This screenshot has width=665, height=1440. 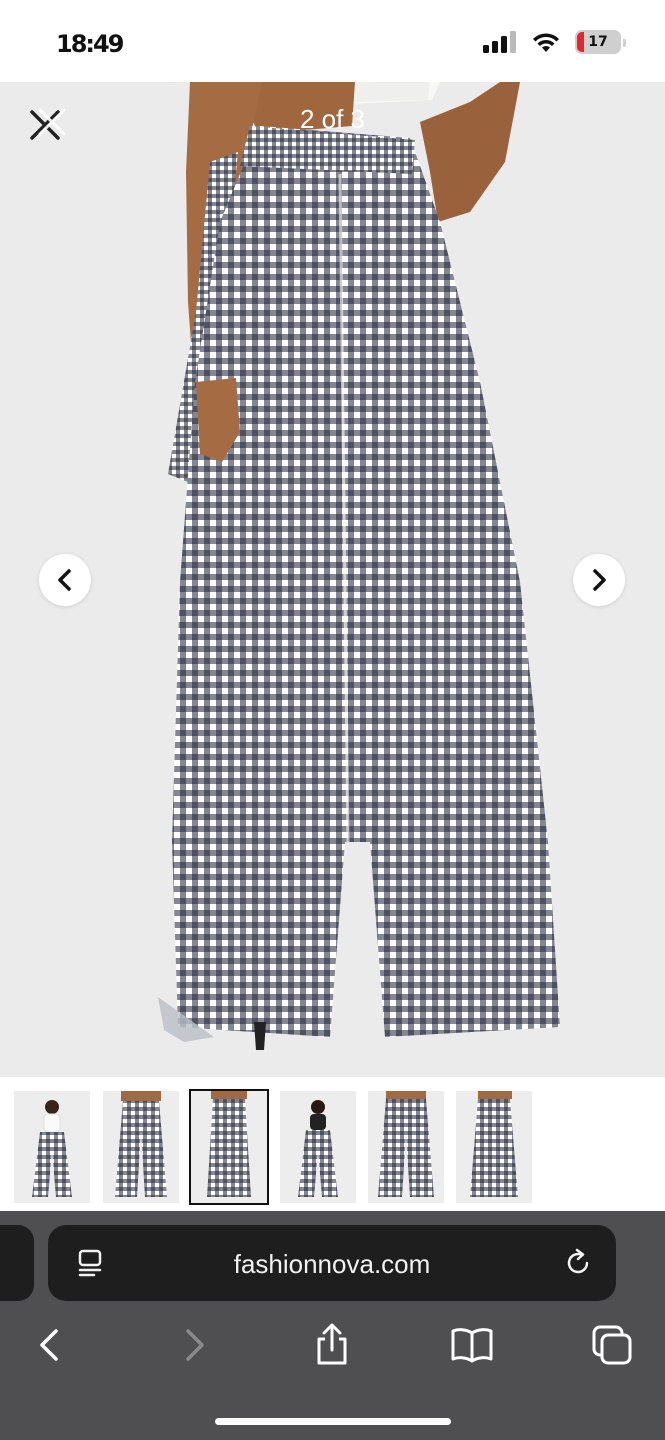 I want to click on wifi-icon, so click(x=546, y=42).